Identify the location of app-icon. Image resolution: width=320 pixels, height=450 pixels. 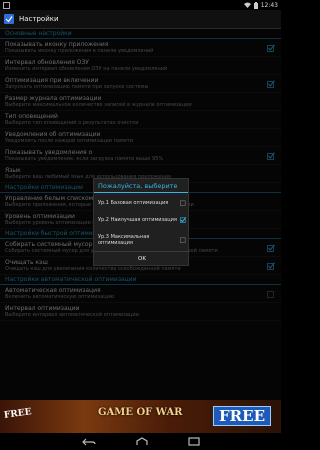
(9, 19).